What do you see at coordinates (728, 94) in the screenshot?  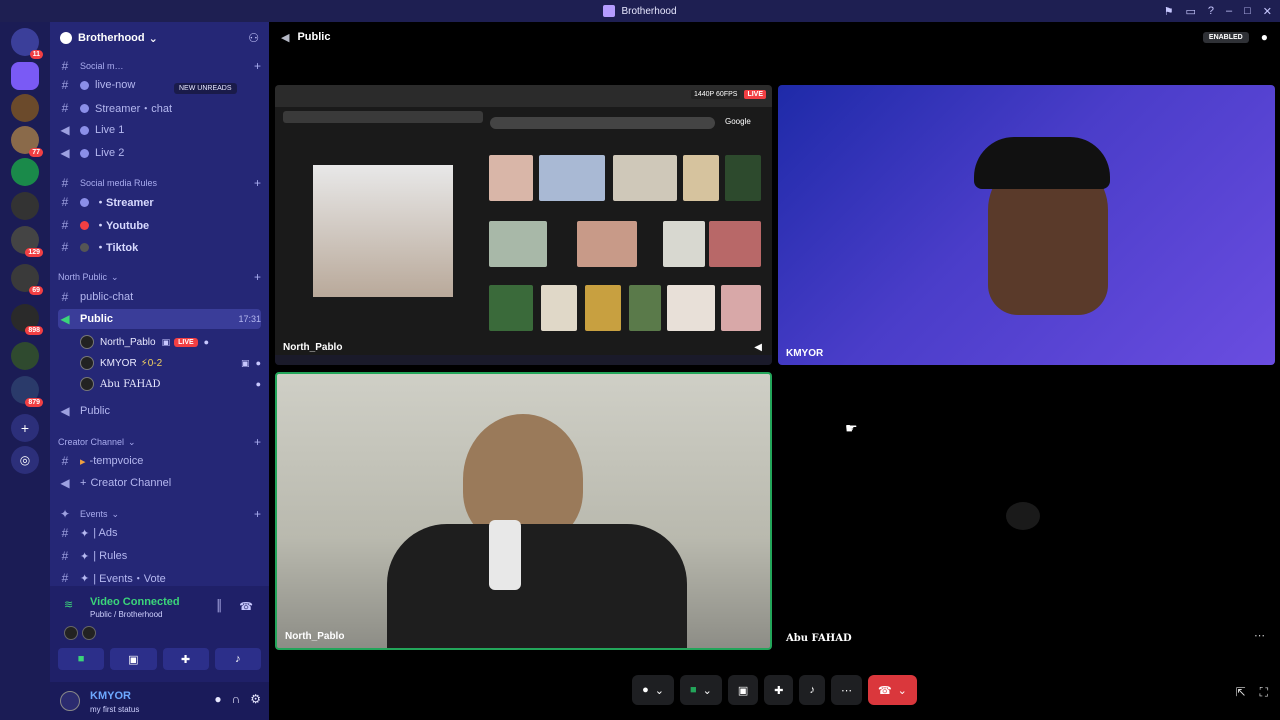 I see `stream-quality: 1440P 60FPS LIVE` at bounding box center [728, 94].